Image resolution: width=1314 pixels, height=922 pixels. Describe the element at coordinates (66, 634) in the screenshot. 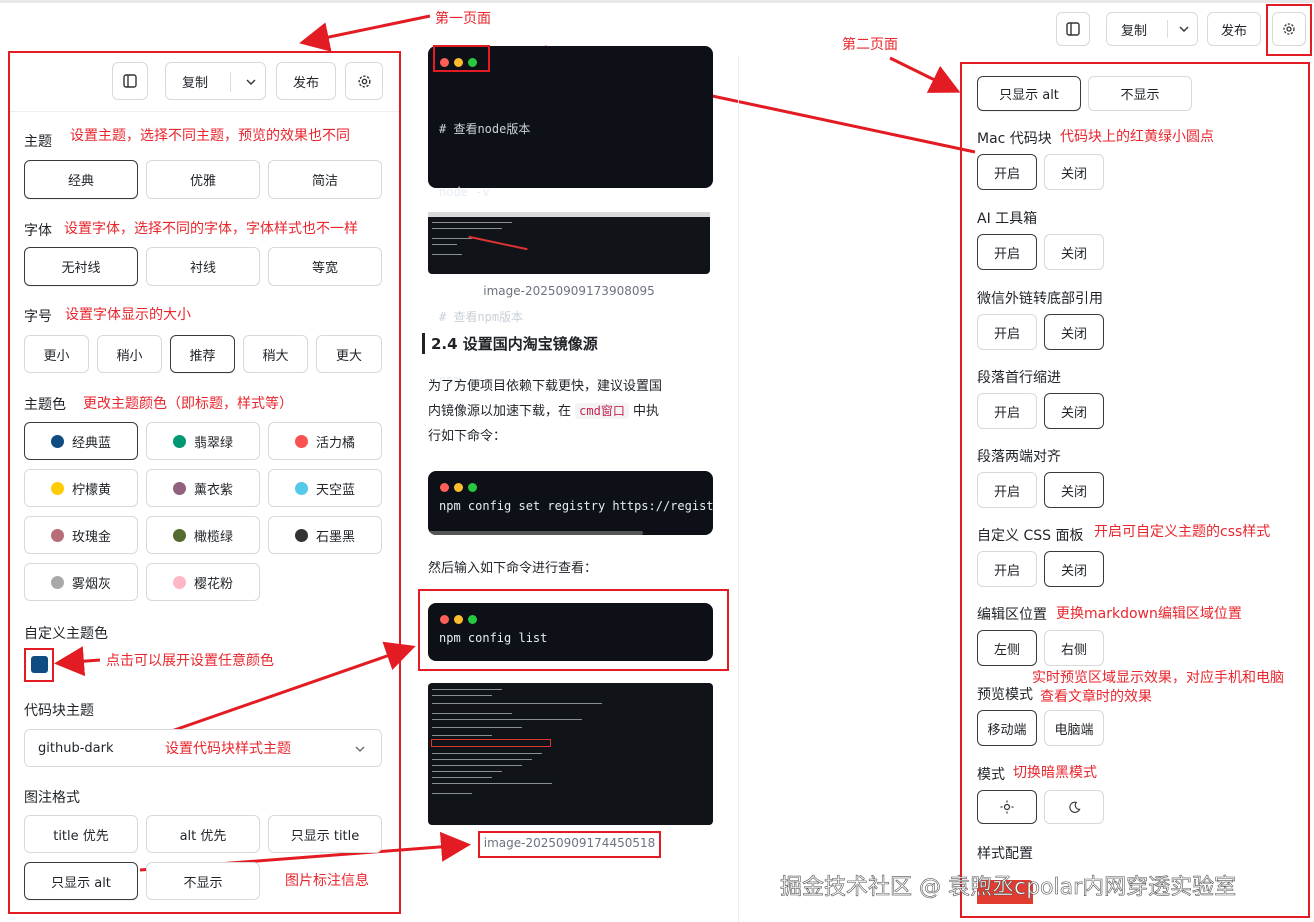

I see `custom-color-label: 自定义主题色` at that location.